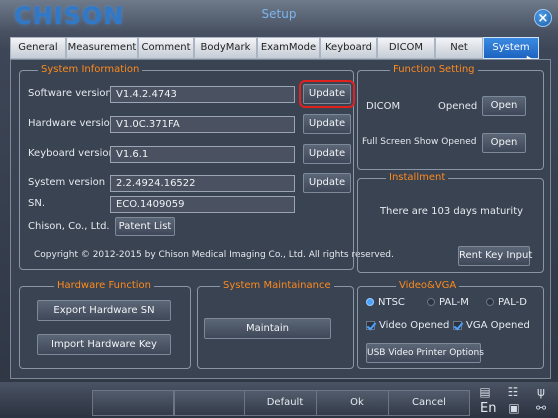  I want to click on plug-icon: ⚯, so click(541, 408).